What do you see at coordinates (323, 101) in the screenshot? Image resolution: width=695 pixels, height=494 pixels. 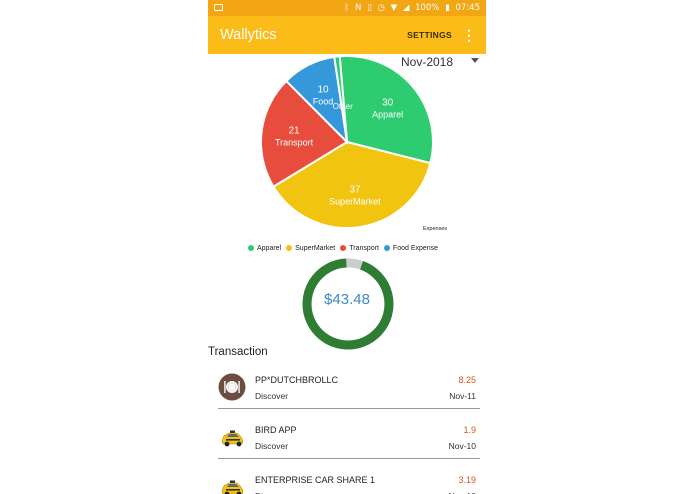 I see `pie-label-food: Food` at bounding box center [323, 101].